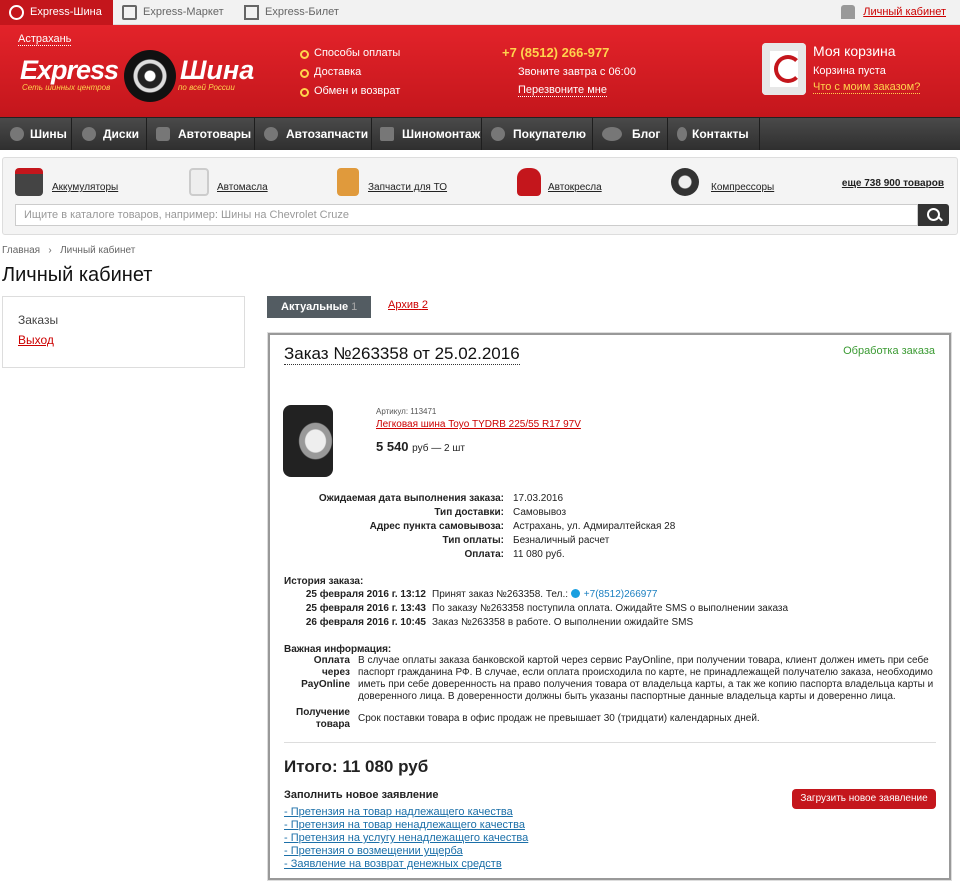 This screenshot has width=960, height=882. Describe the element at coordinates (324, 581) in the screenshot. I see `history-title: История заказа:` at that location.